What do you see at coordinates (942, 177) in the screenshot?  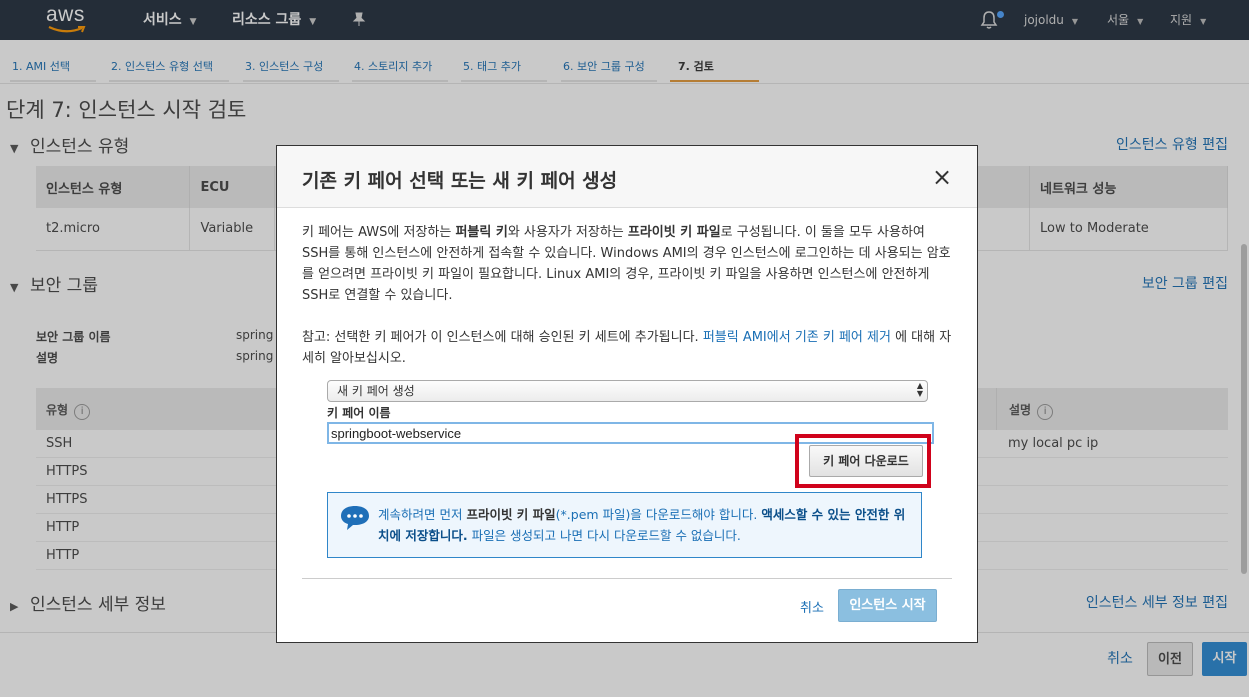 I see `close-icon: ×` at bounding box center [942, 177].